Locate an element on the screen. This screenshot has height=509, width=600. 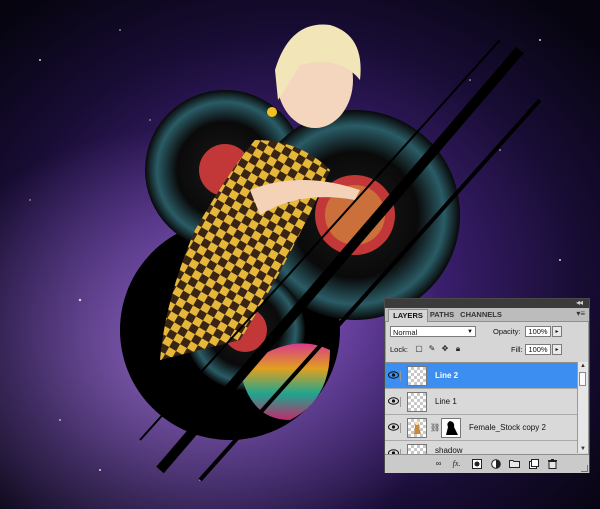
layer-mask-thumbnail is located at coordinates (451, 428).